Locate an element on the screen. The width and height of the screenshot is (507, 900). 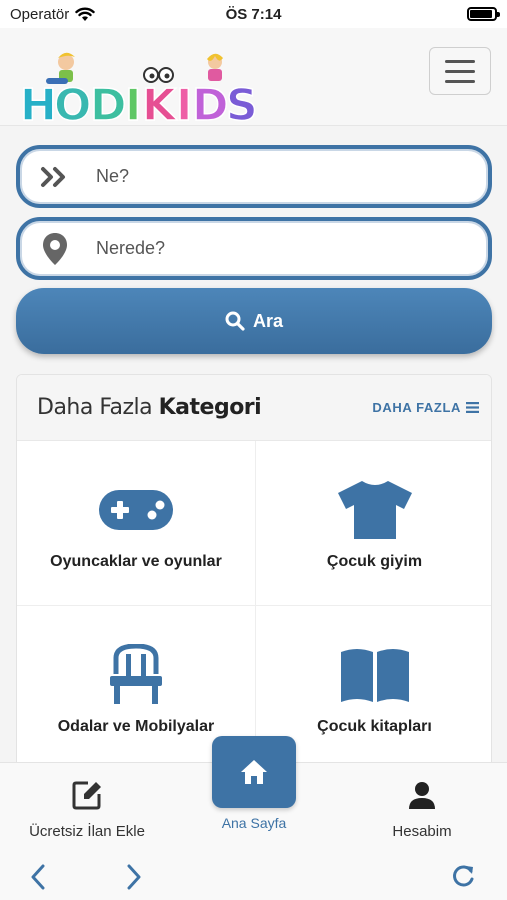
category-clothing: Çocuk giyim is located at coordinates (373, 523).